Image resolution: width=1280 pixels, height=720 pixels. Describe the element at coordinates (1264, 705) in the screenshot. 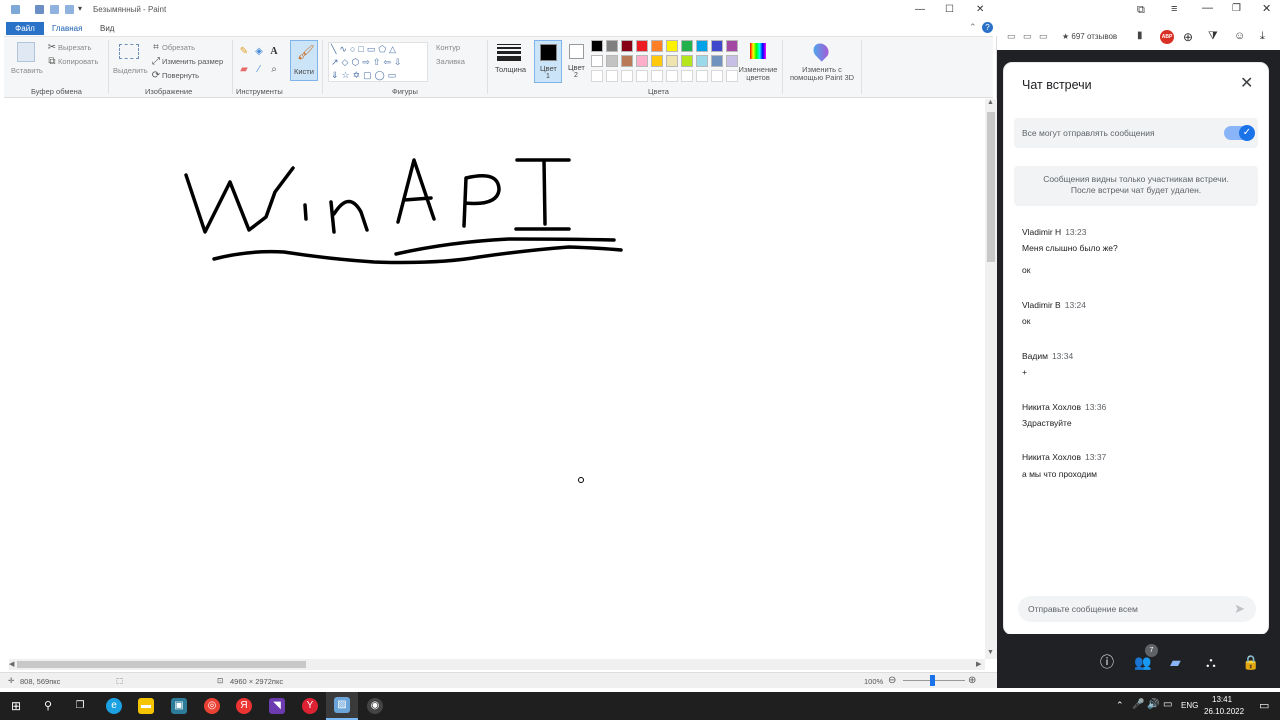

I see `notifications-icon: ▭` at that location.